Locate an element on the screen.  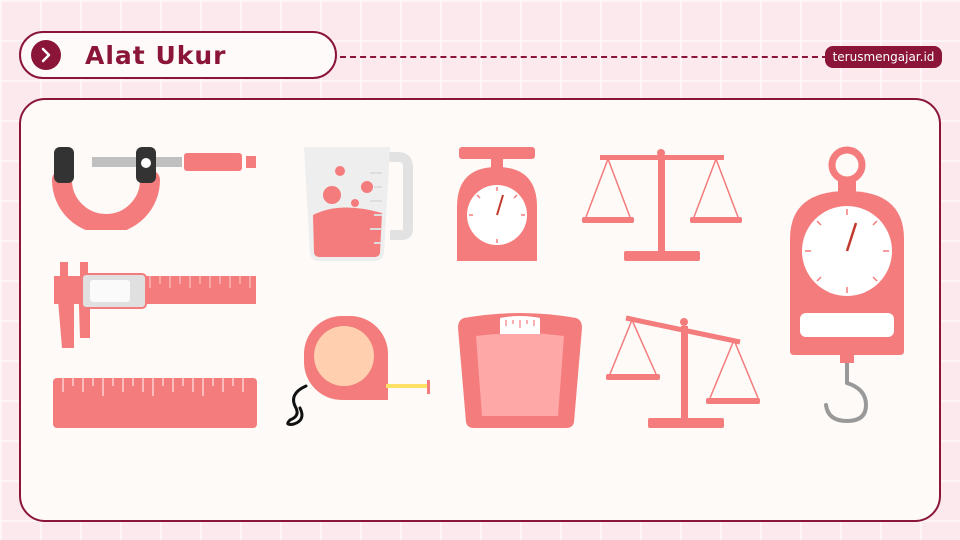
ruler-icon is located at coordinates (155, 403).